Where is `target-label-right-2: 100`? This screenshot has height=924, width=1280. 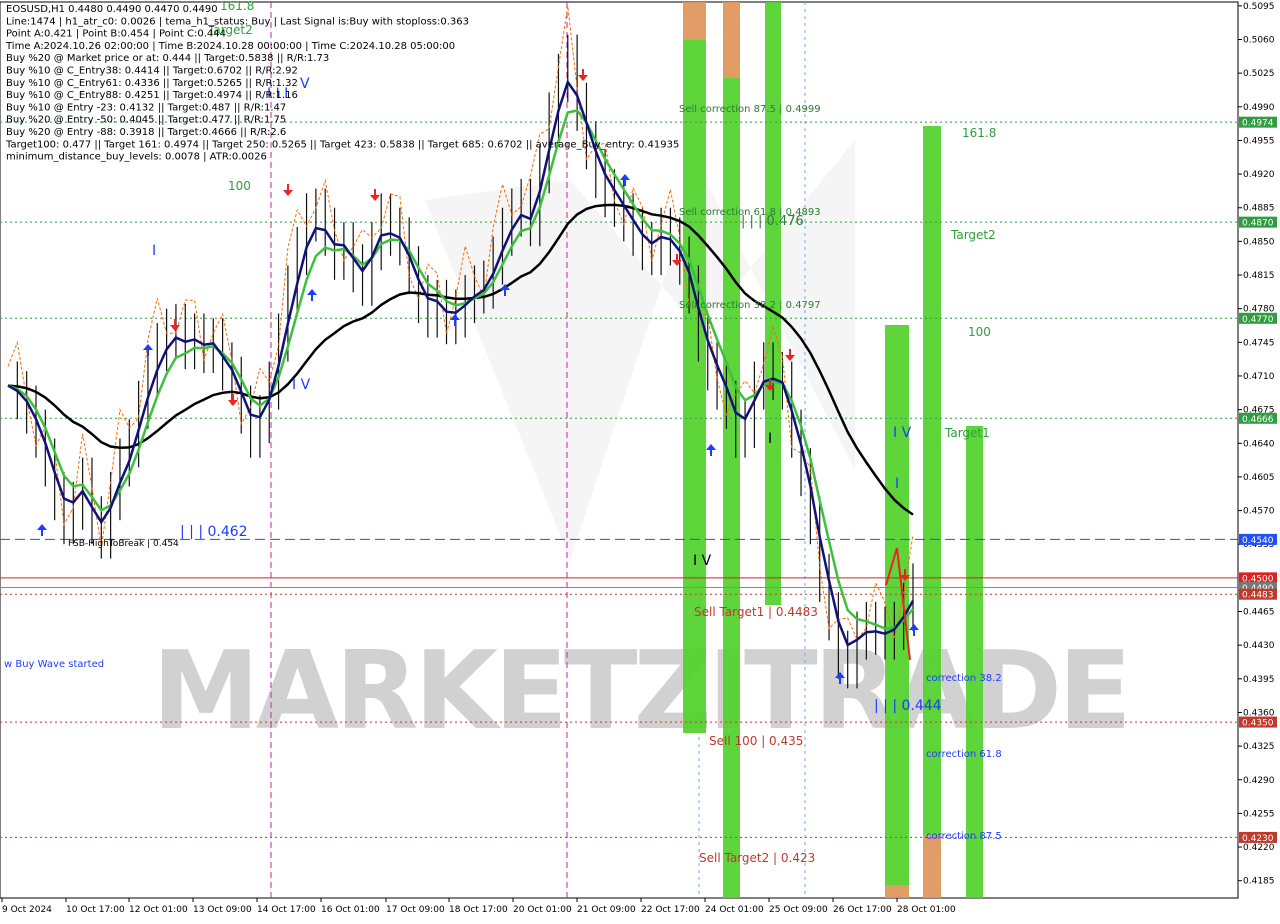 target-label-right-2: 100 is located at coordinates (979, 332).